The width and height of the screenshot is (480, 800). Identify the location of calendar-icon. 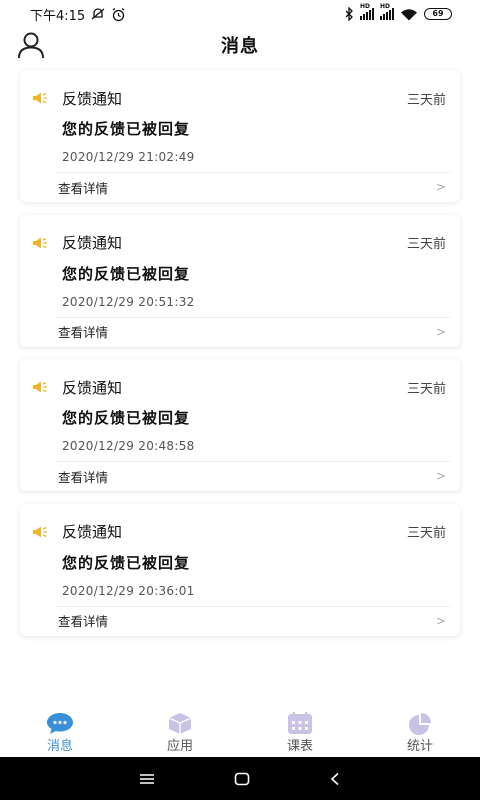
(300, 723).